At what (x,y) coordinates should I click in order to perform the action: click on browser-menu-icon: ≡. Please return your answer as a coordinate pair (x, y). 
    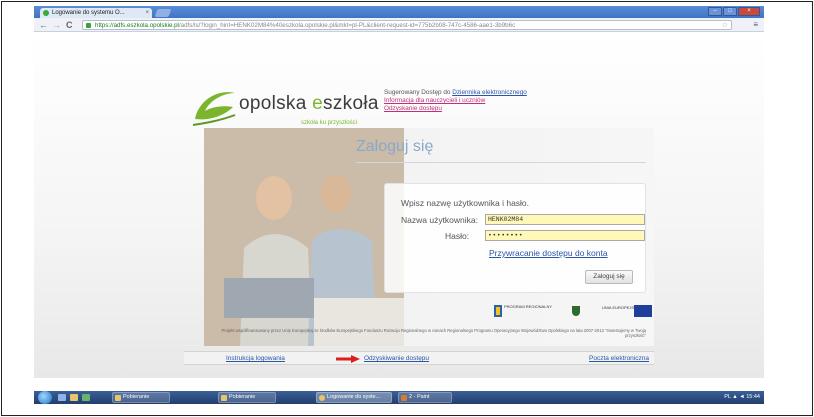
    Looking at the image, I should click on (755, 25).